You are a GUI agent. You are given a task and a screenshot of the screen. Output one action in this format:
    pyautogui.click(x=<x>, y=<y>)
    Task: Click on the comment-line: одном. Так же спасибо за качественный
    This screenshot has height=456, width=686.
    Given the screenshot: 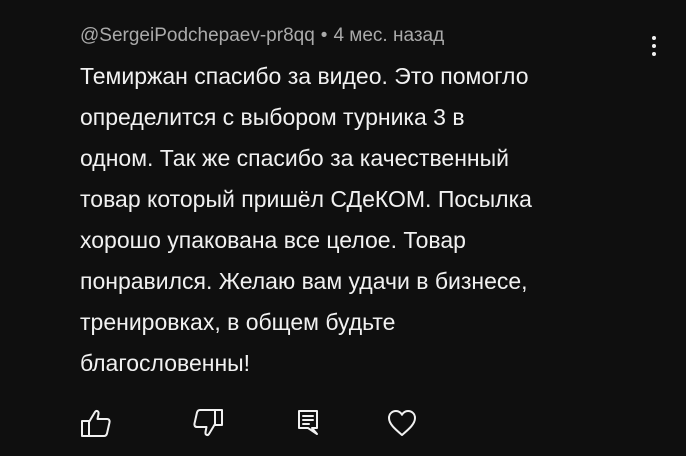 What is the action you would take?
    pyautogui.click(x=294, y=158)
    